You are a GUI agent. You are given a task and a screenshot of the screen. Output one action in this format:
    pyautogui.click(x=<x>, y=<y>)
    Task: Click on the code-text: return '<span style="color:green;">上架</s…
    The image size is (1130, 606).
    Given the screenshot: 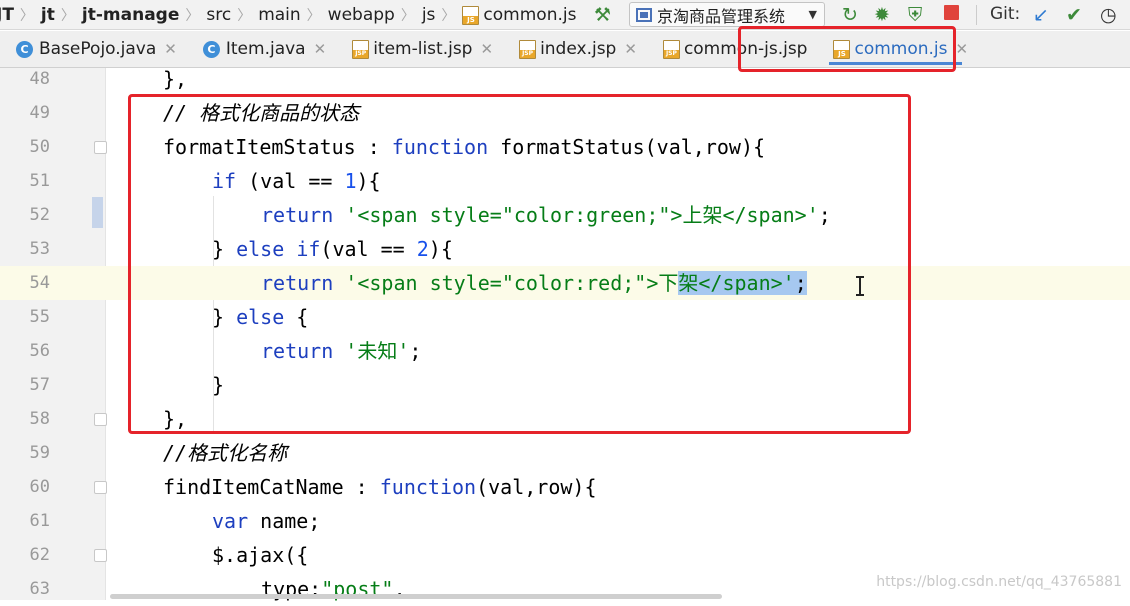 What is the action you would take?
    pyautogui.click(x=546, y=215)
    